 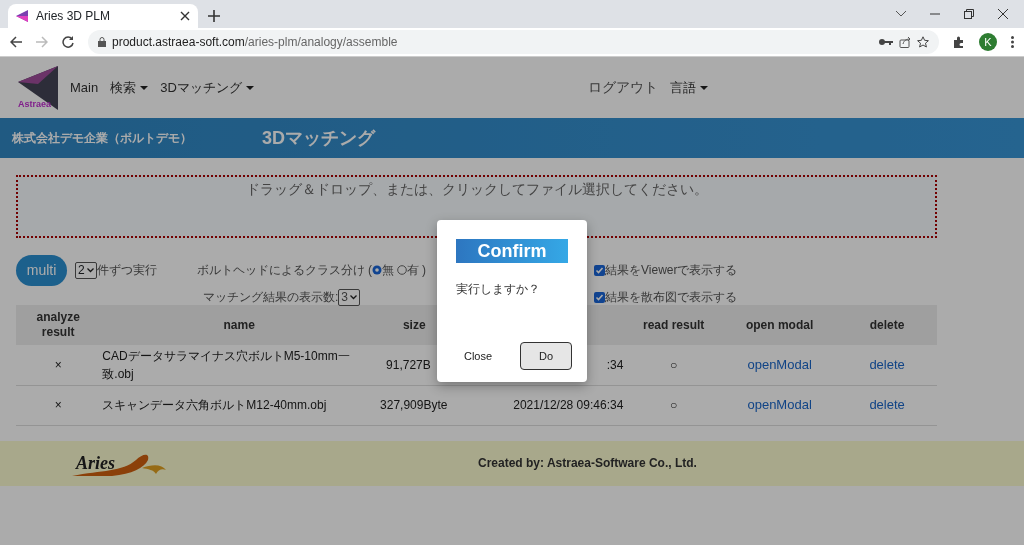 I want to click on nav-link: 検索, so click(x=129, y=87).